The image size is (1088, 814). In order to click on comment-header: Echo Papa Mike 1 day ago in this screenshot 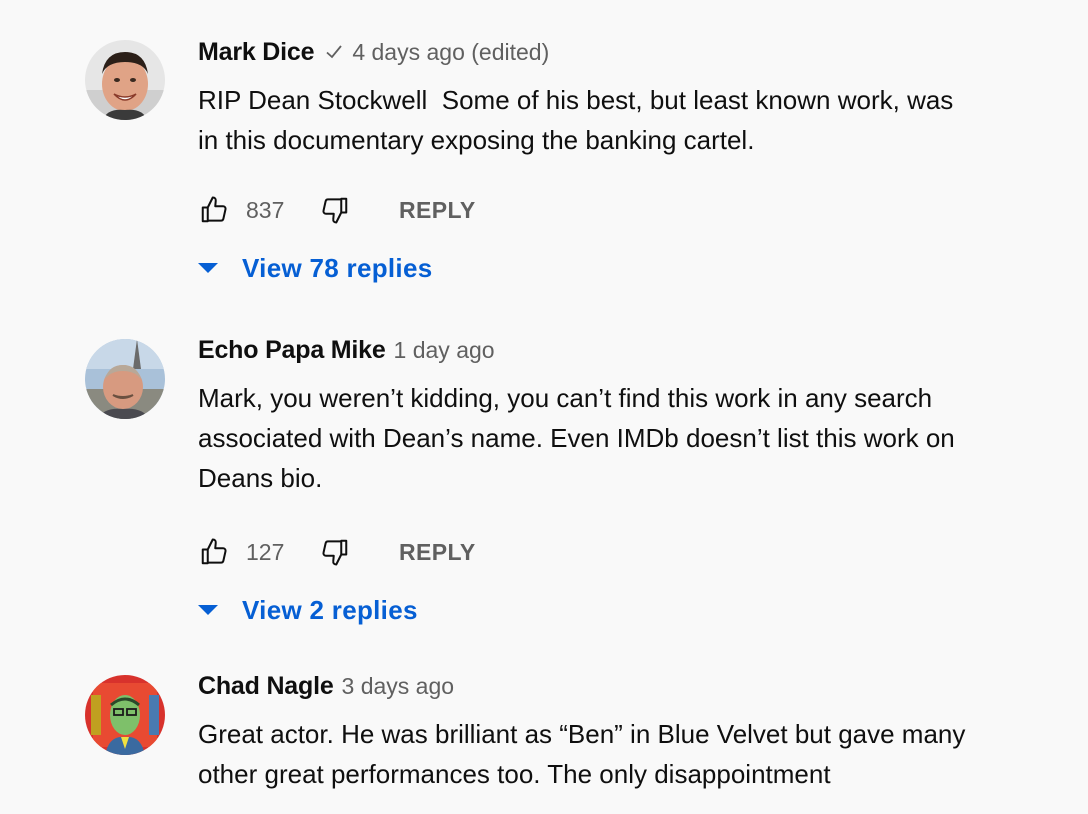, I will do `click(598, 354)`.